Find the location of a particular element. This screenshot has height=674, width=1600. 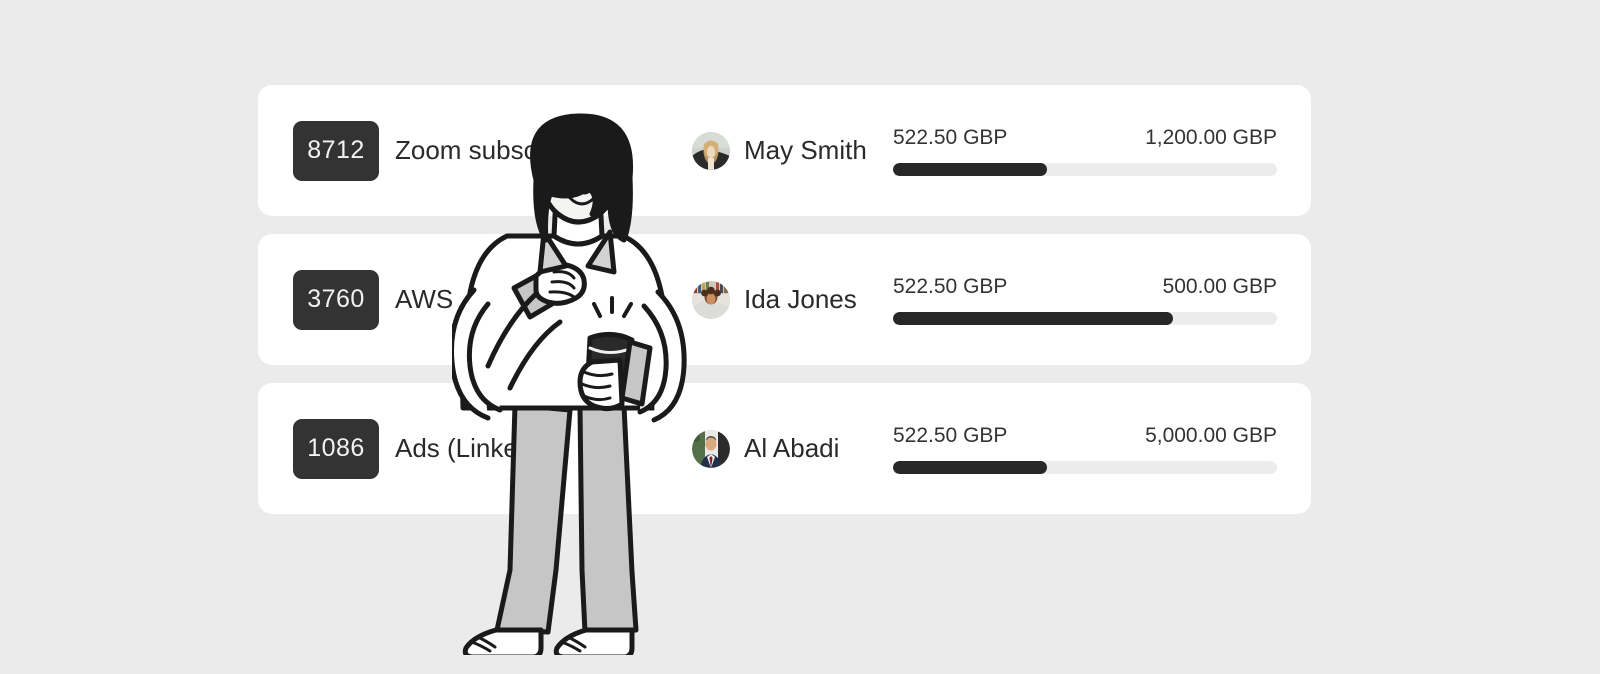

row-person: Ida Jones is located at coordinates (774, 299).